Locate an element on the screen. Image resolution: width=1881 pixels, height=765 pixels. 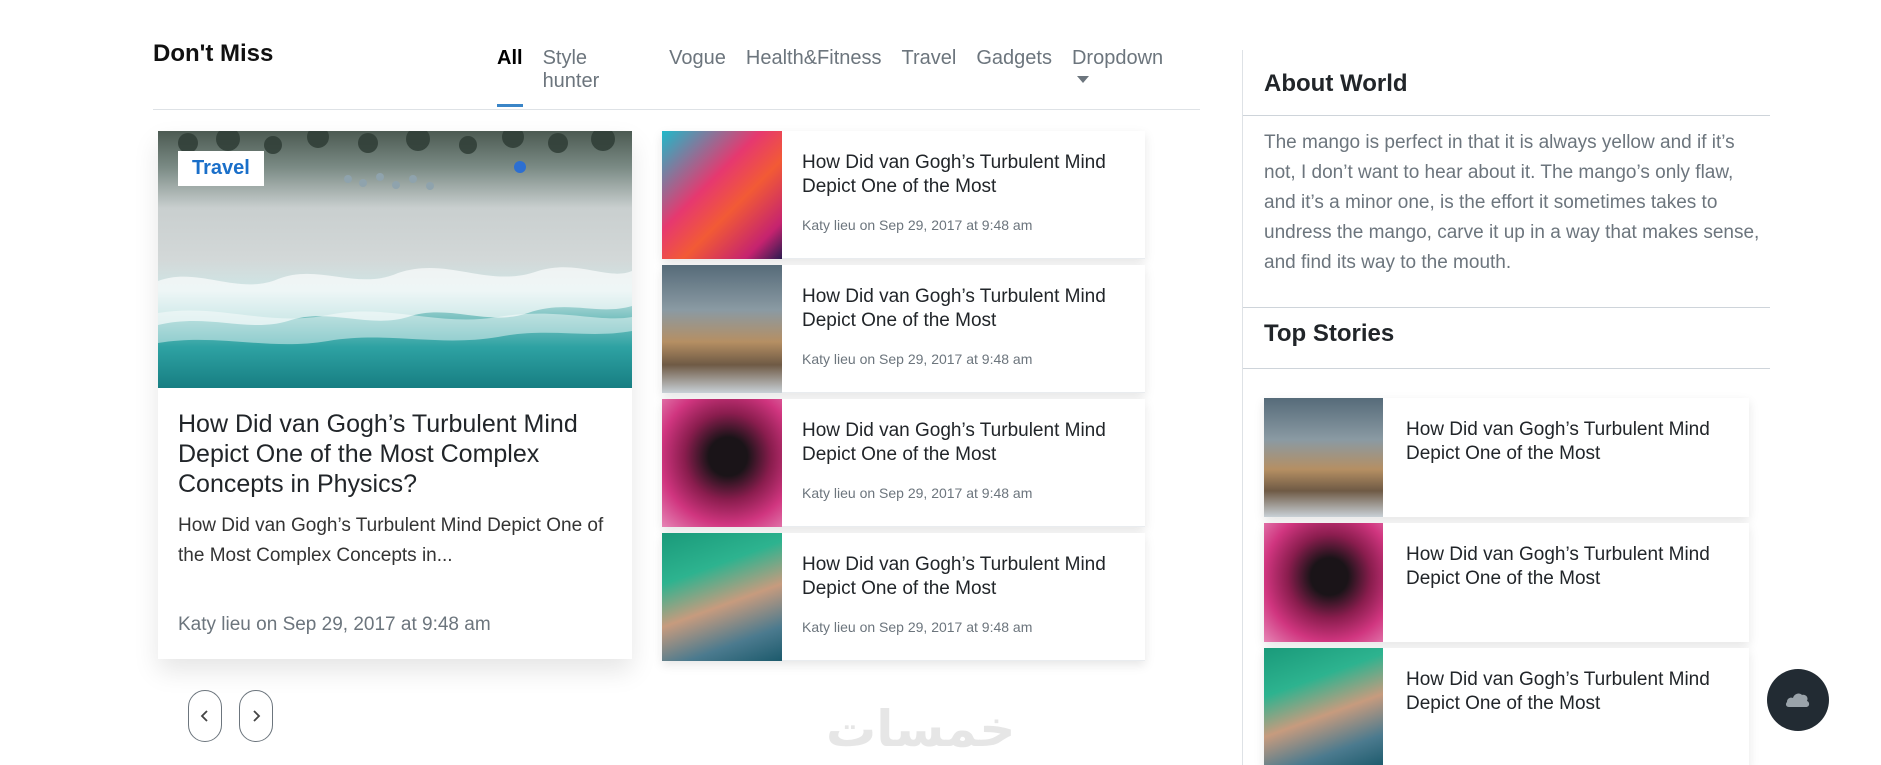
category-badge: Travel is located at coordinates (221, 168).